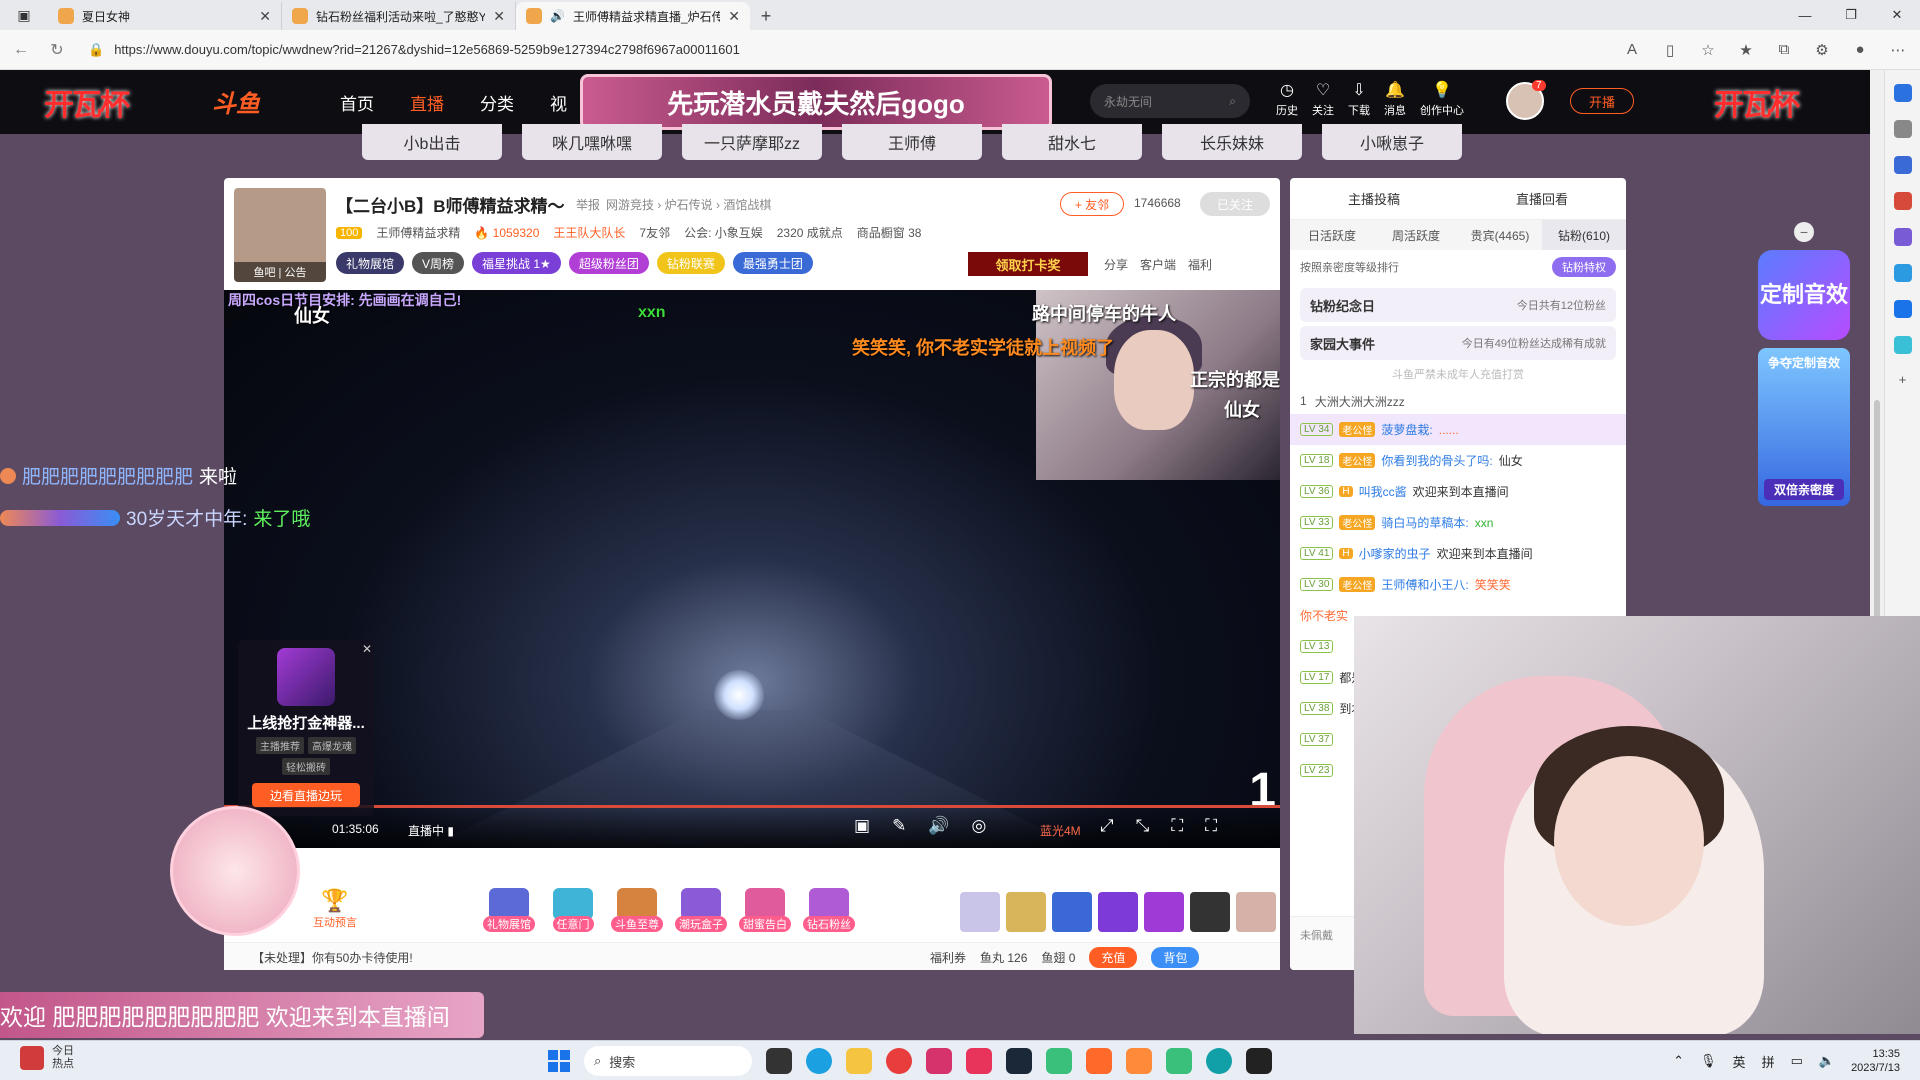  I want to click on rec-anchor: 小b出击, so click(432, 142).